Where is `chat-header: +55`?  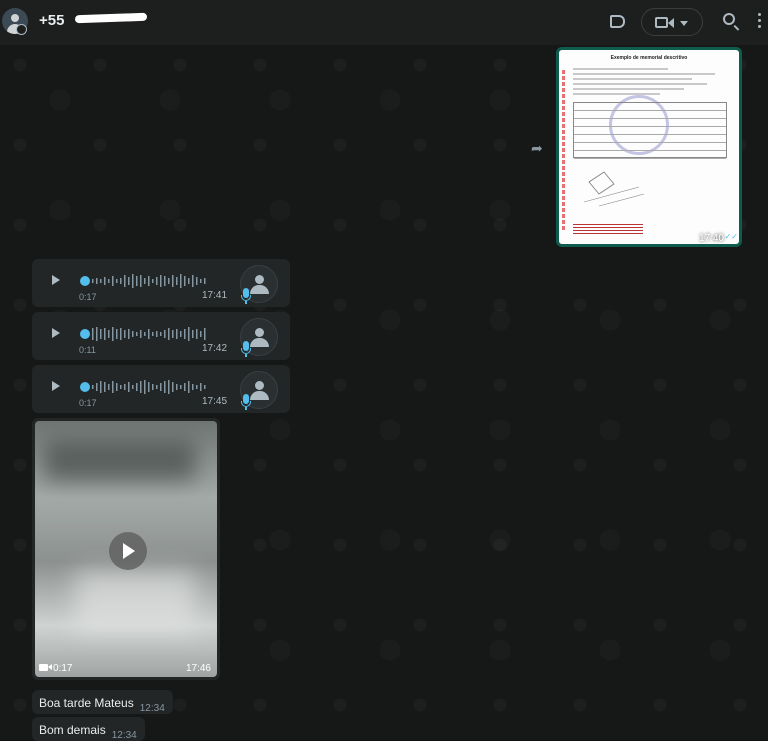 chat-header: +55 is located at coordinates (384, 22).